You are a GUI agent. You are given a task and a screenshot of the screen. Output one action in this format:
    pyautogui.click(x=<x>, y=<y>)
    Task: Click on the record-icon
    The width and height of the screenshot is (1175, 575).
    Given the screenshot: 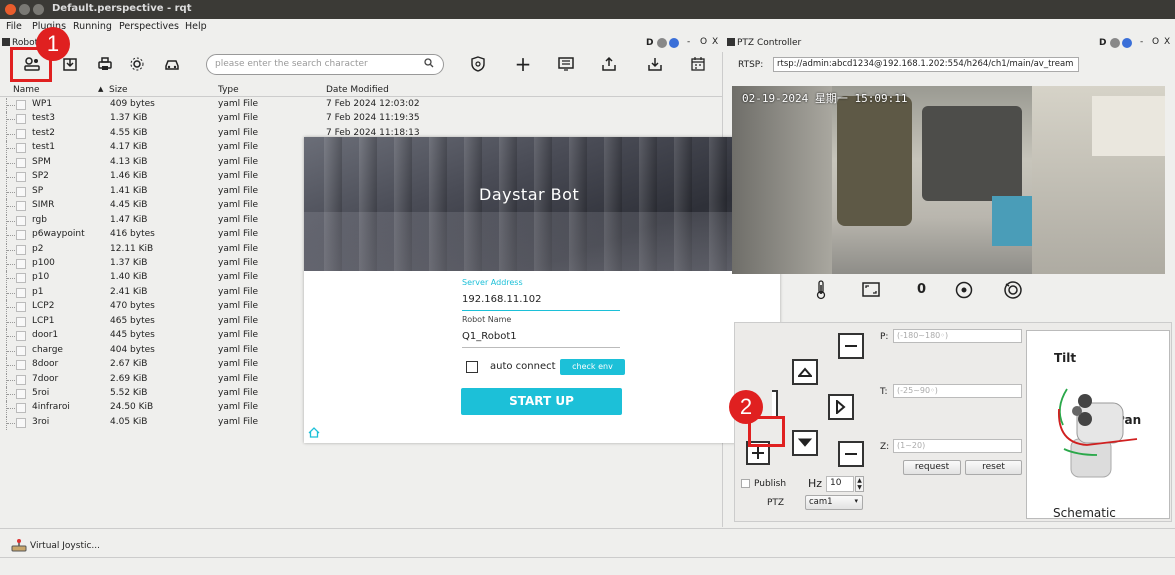 What is the action you would take?
    pyautogui.click(x=964, y=291)
    